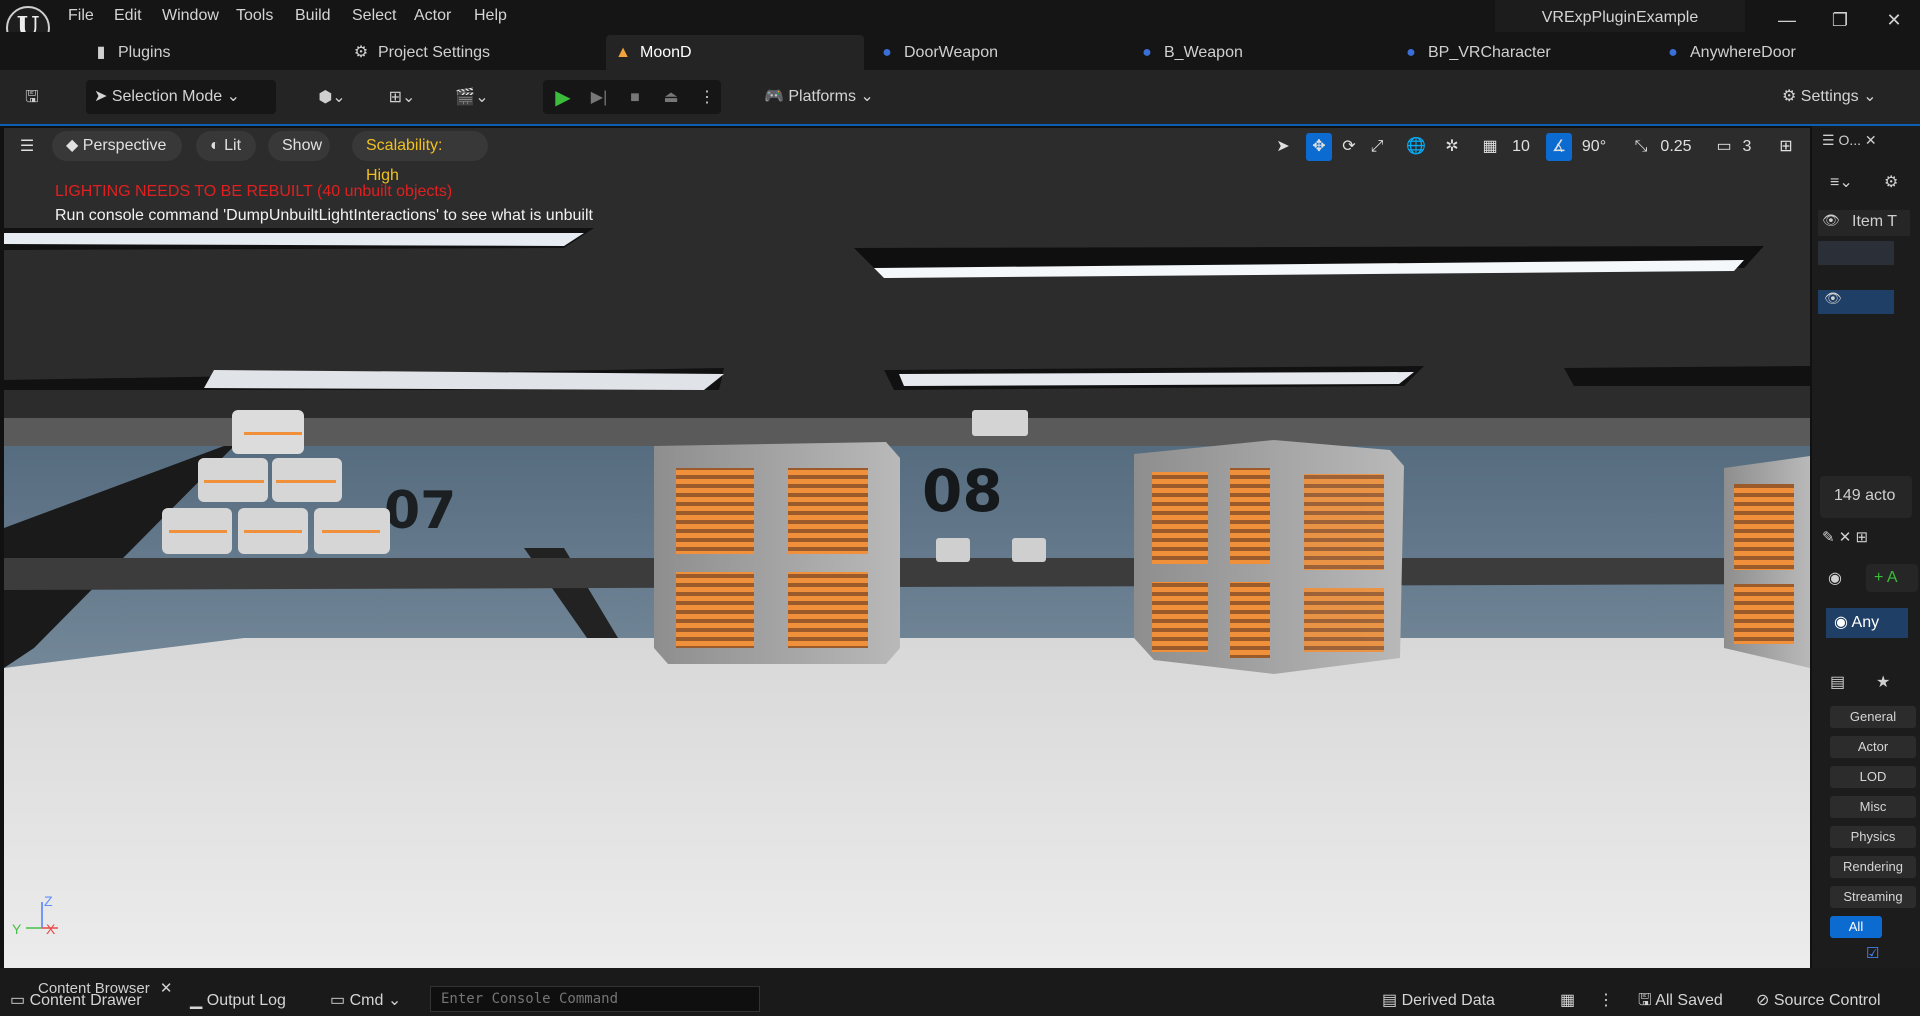 This screenshot has height=1016, width=1920. What do you see at coordinates (1377, 147) in the screenshot?
I see `scale-tool-icon: ⤢` at bounding box center [1377, 147].